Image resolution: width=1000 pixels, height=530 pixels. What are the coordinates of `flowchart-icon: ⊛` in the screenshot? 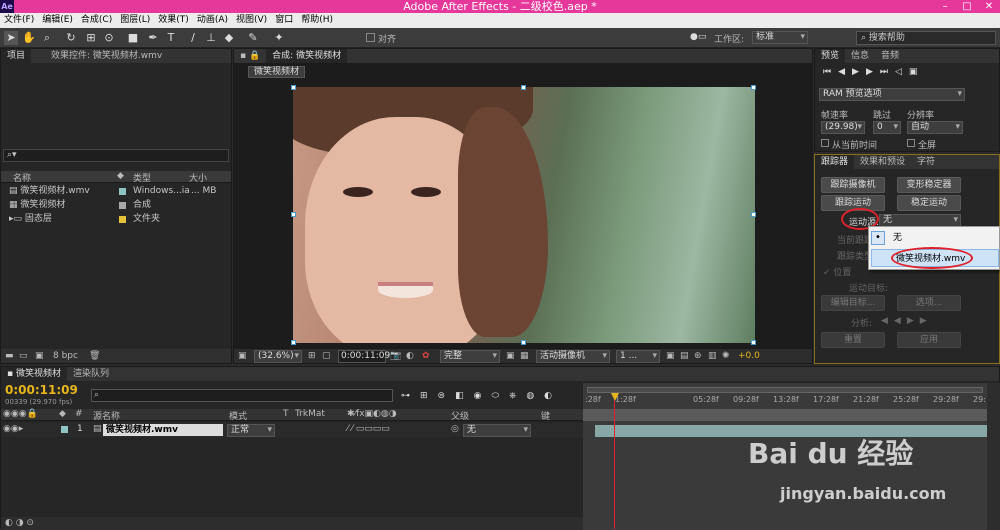 It's located at (698, 356).